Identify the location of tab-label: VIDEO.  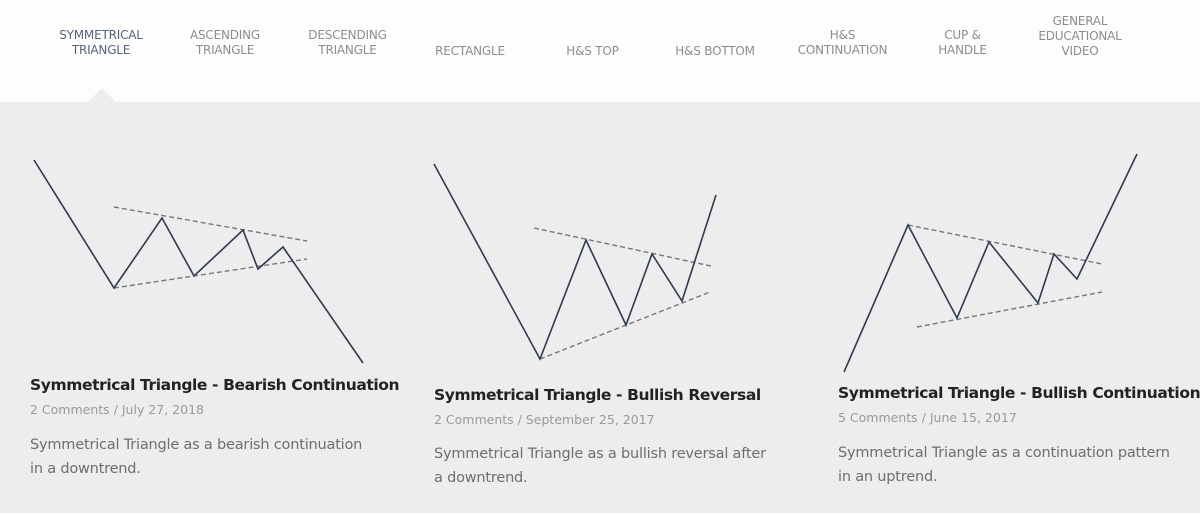
(1080, 50).